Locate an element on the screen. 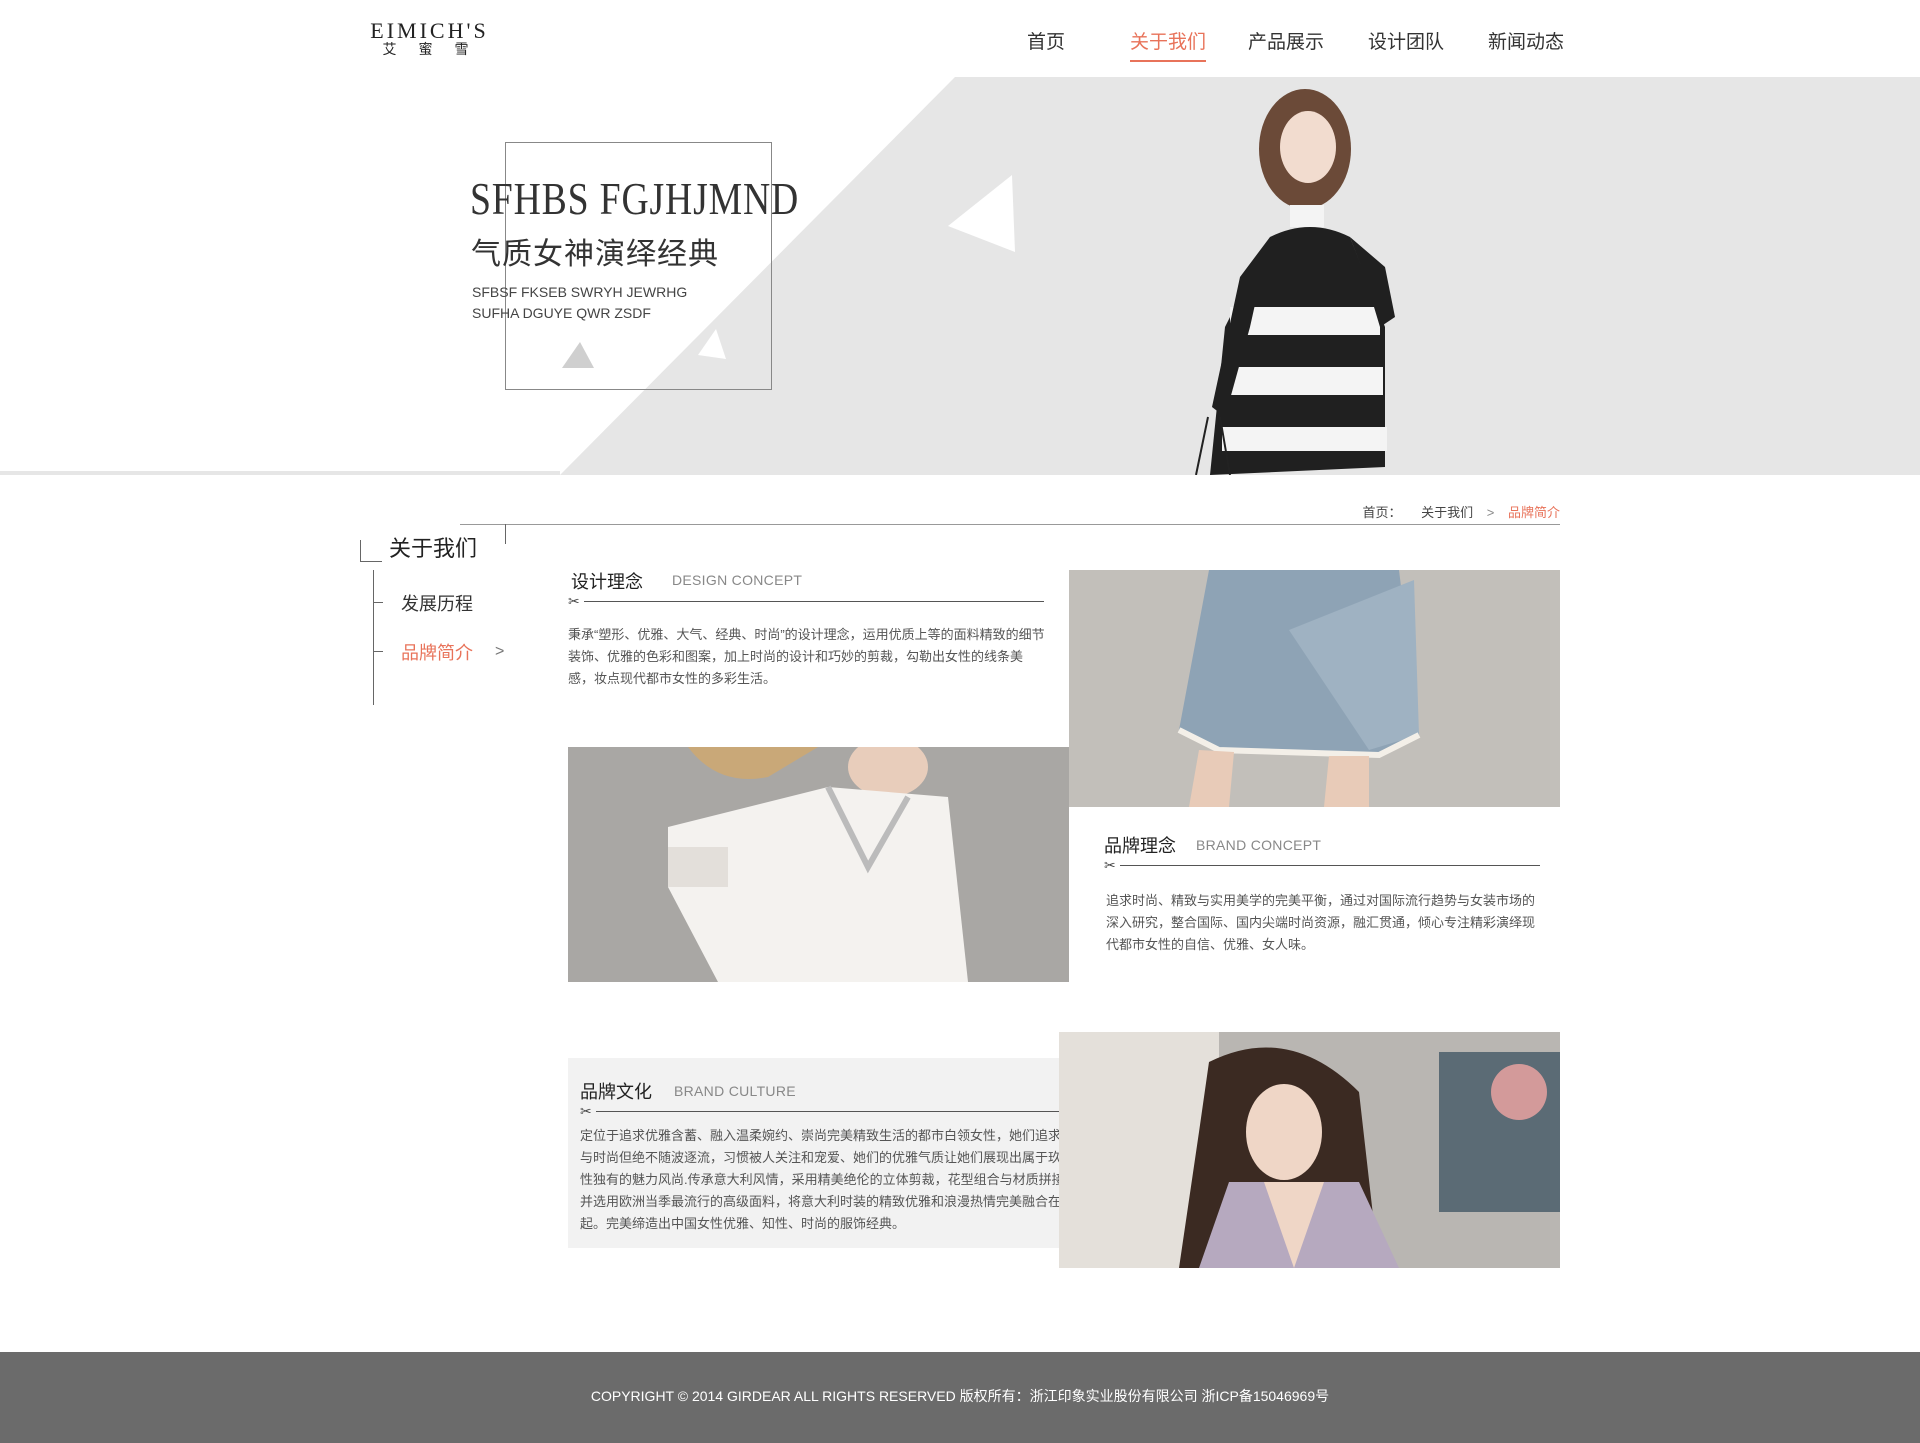 The height and width of the screenshot is (1443, 1920). banner-subtitle: 气质女神演绎经典 is located at coordinates (595, 254).